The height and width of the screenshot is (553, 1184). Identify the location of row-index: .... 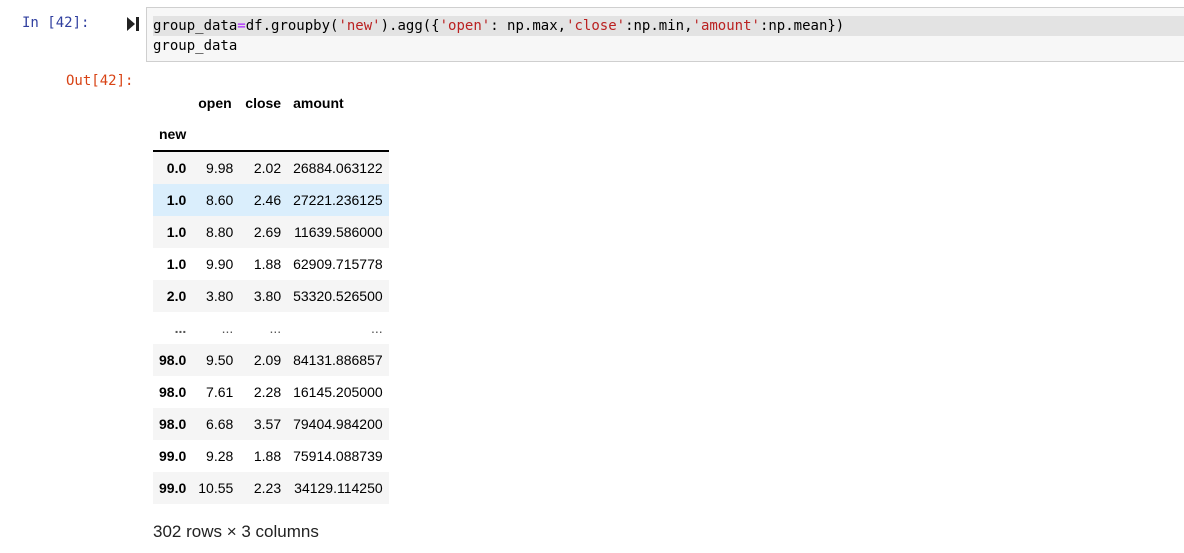
(180, 328).